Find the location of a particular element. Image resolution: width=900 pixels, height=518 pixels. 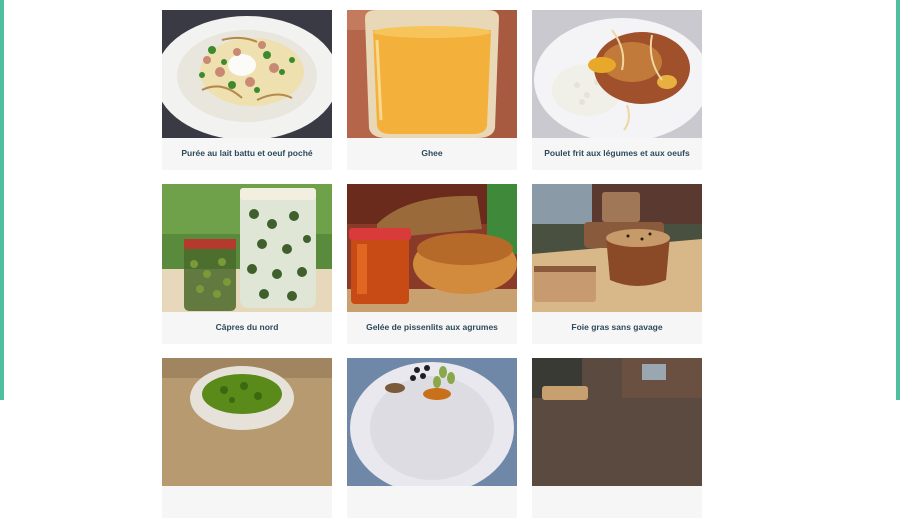

recipe-card: Poulet frit aux légumes et aux oeufs is located at coordinates (617, 90).